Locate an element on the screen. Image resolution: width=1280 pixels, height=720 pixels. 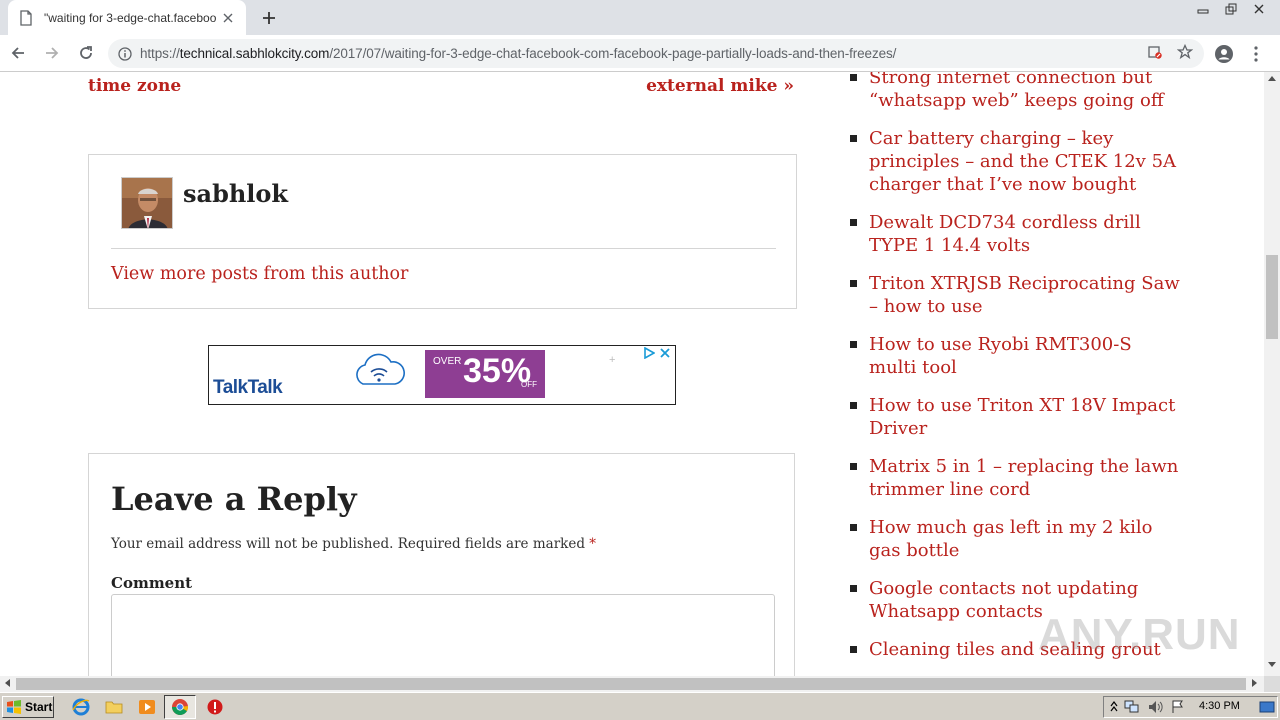
restore-button is located at coordinates (1231, 9).